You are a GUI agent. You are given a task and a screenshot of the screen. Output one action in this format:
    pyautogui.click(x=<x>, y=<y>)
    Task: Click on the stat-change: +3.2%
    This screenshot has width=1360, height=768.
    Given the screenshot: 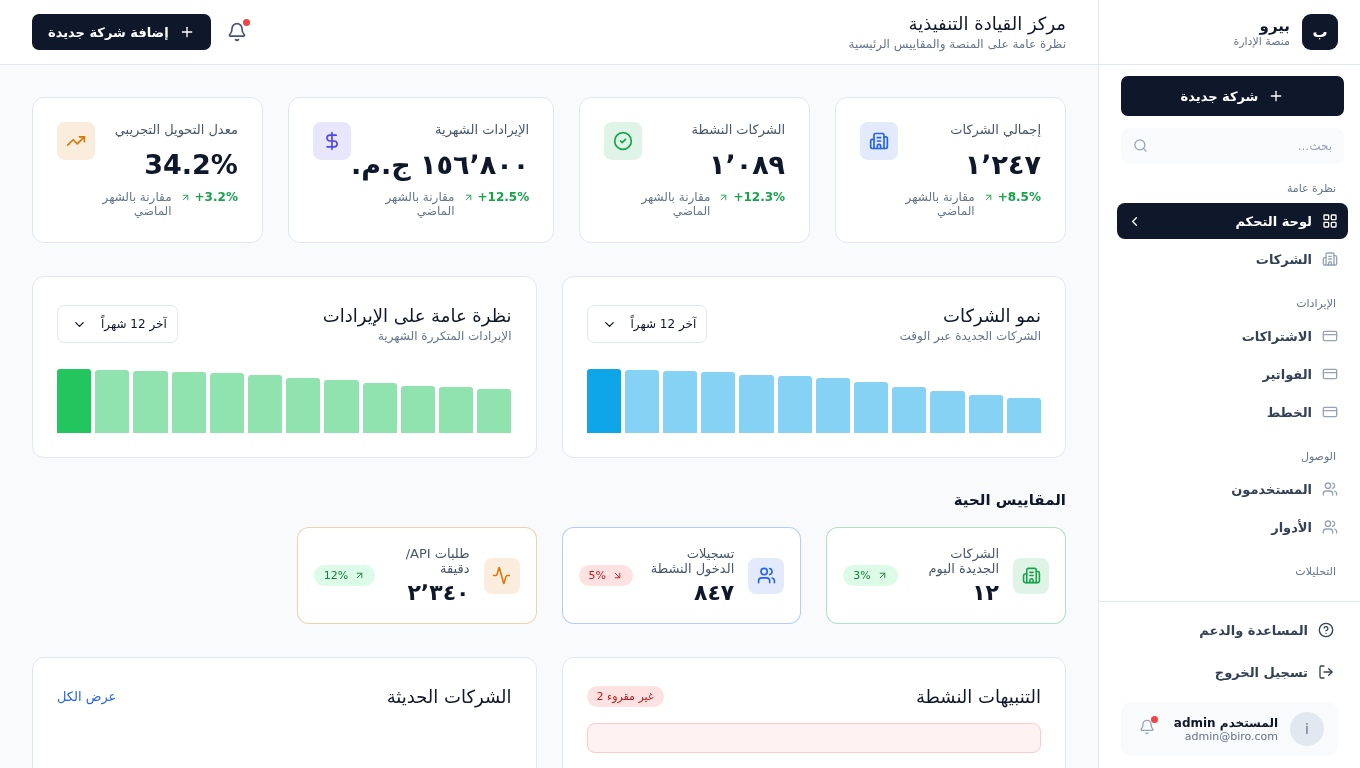 What is the action you would take?
    pyautogui.click(x=208, y=197)
    